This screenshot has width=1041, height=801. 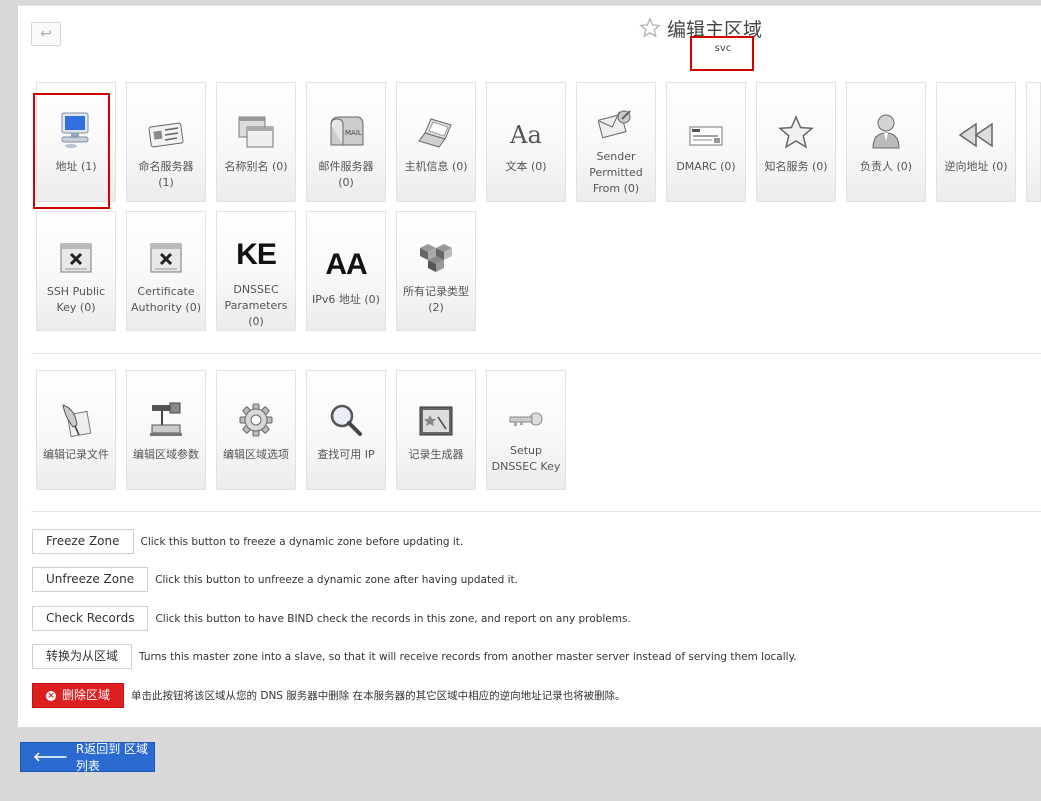 What do you see at coordinates (526, 430) in the screenshot?
I see `tool-tile: Setup DNSSEC Key` at bounding box center [526, 430].